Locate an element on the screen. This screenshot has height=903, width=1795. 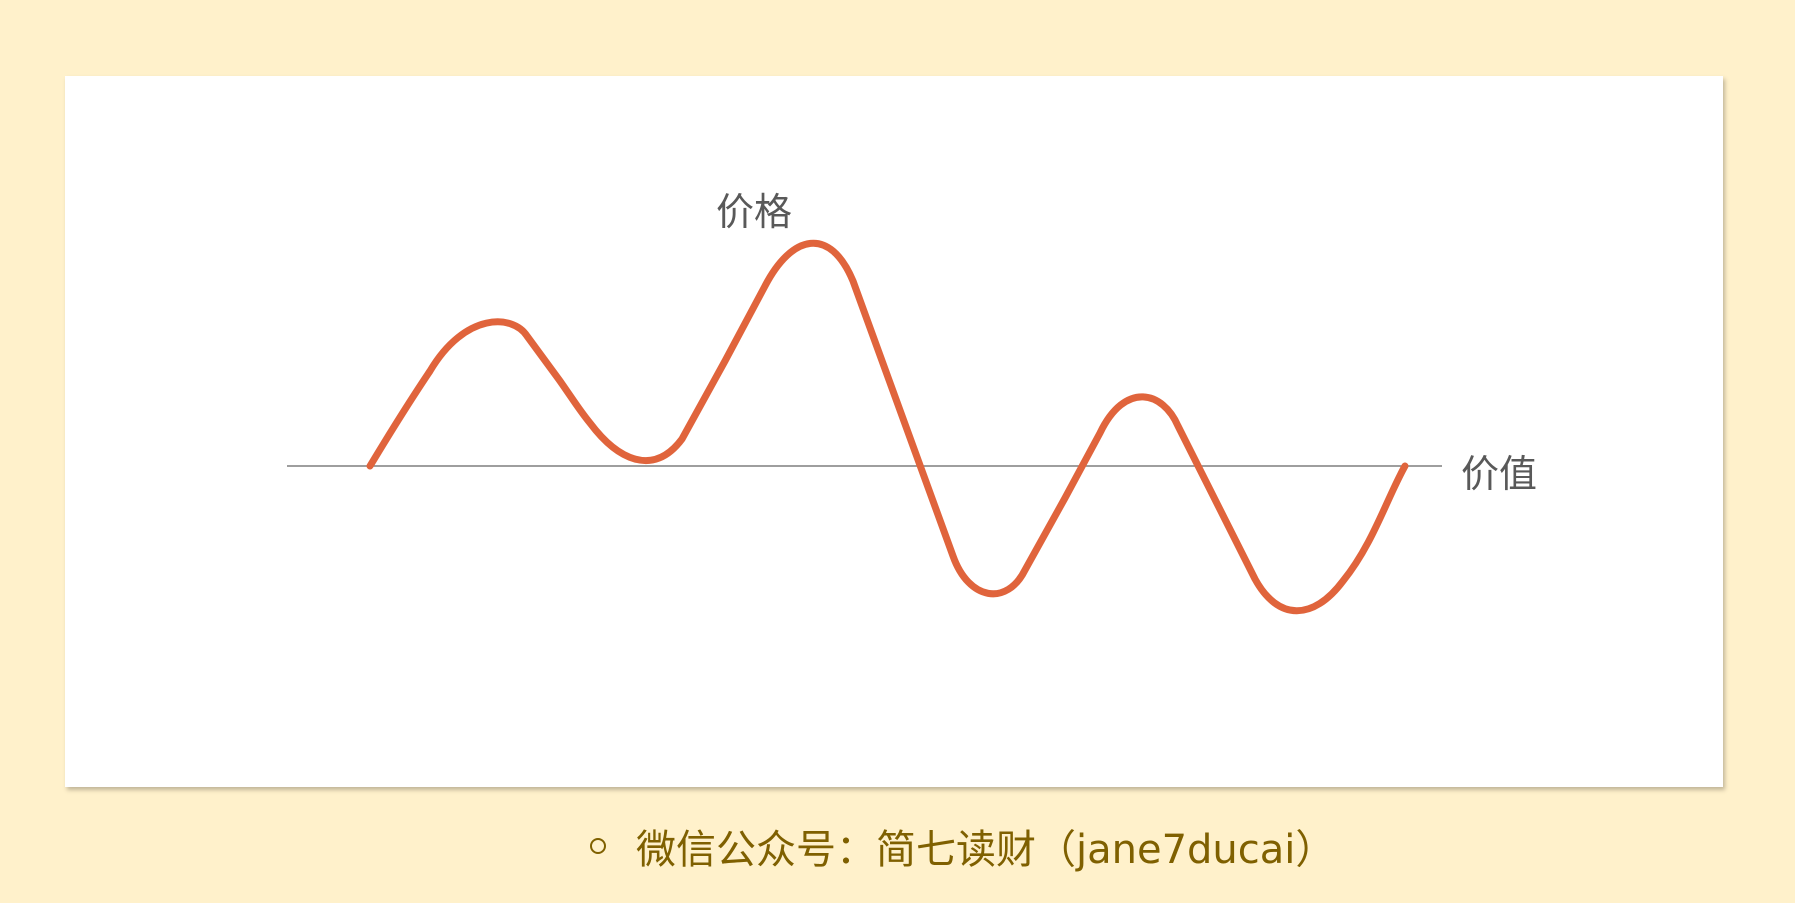
wechat-account-text: 微信公众号：简七读财（jane7ducai） is located at coordinates (986, 850).